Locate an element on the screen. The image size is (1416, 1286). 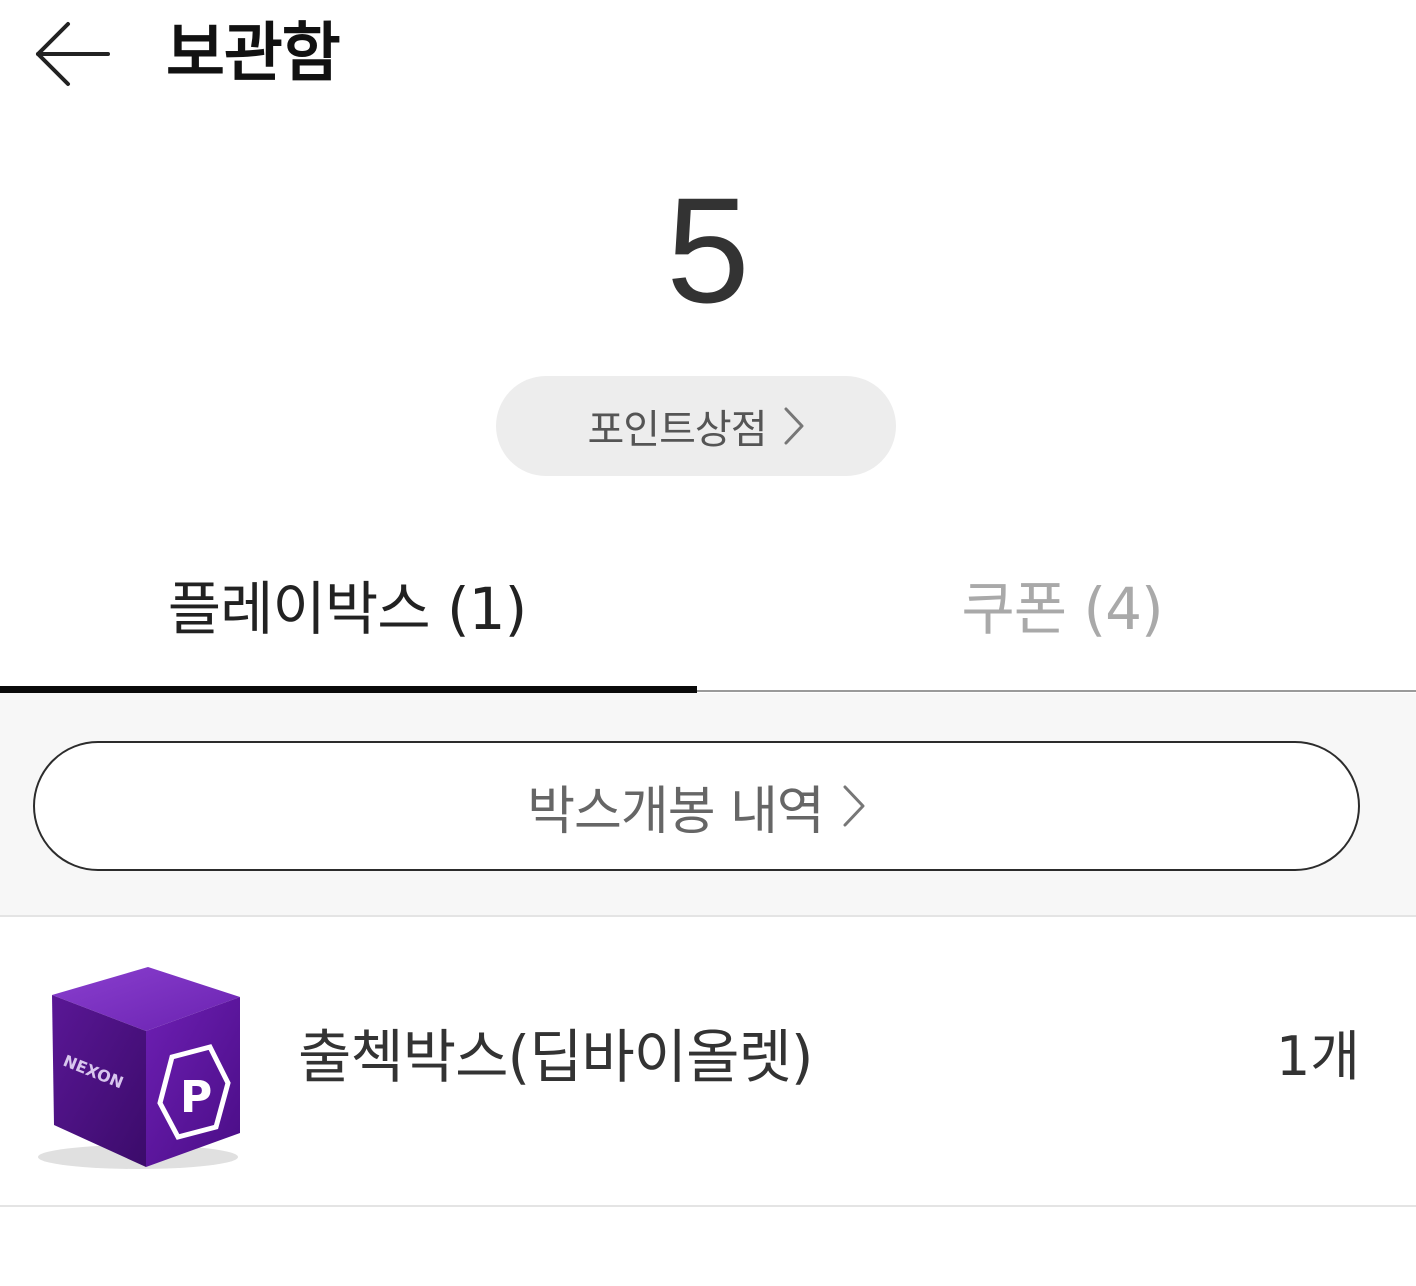
points-value: 5 is located at coordinates (708, 250).